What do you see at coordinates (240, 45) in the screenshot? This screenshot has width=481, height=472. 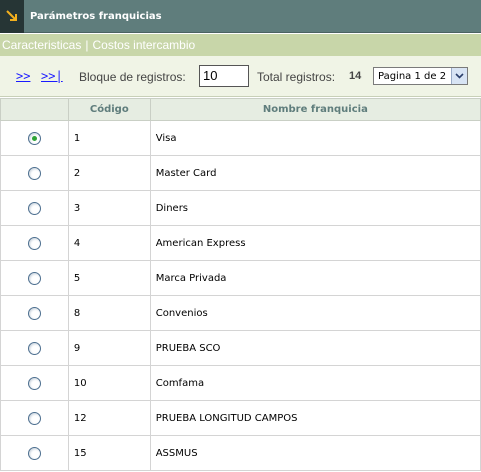 I see `tabs-bar: Caracteristicas | Costos intercambio` at bounding box center [240, 45].